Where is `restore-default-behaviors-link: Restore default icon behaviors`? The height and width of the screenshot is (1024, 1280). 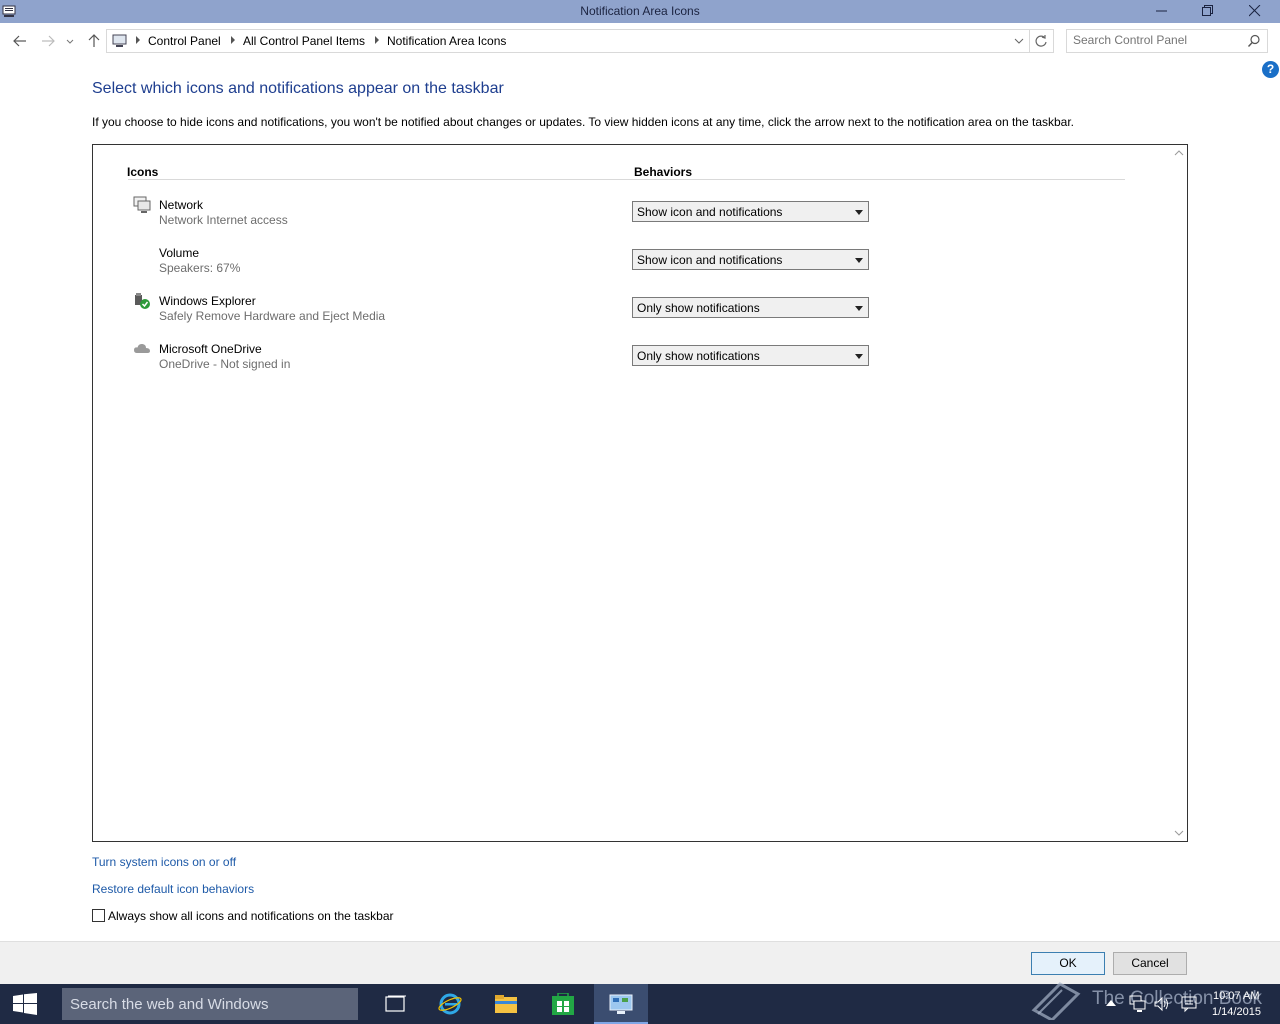 restore-default-behaviors-link: Restore default icon behaviors is located at coordinates (173, 889).